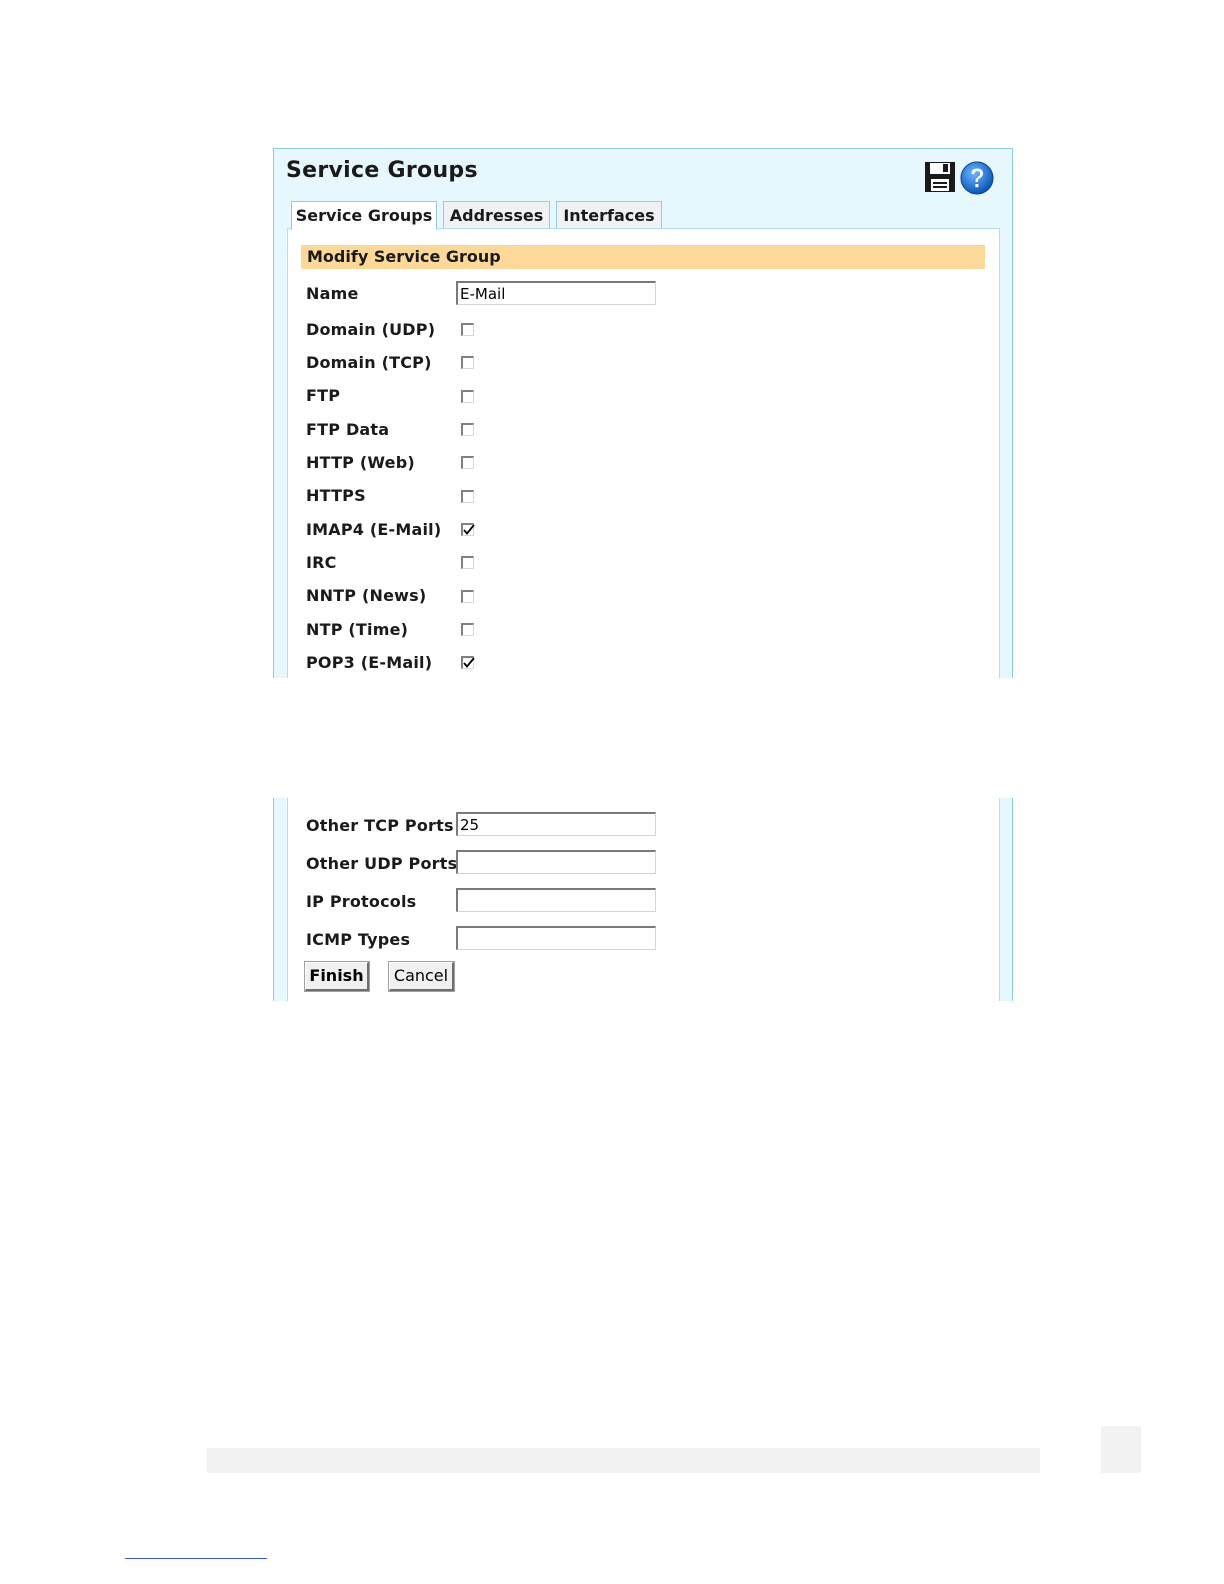  What do you see at coordinates (609, 214) in the screenshot?
I see `tab-interfaces: Interfaces` at bounding box center [609, 214].